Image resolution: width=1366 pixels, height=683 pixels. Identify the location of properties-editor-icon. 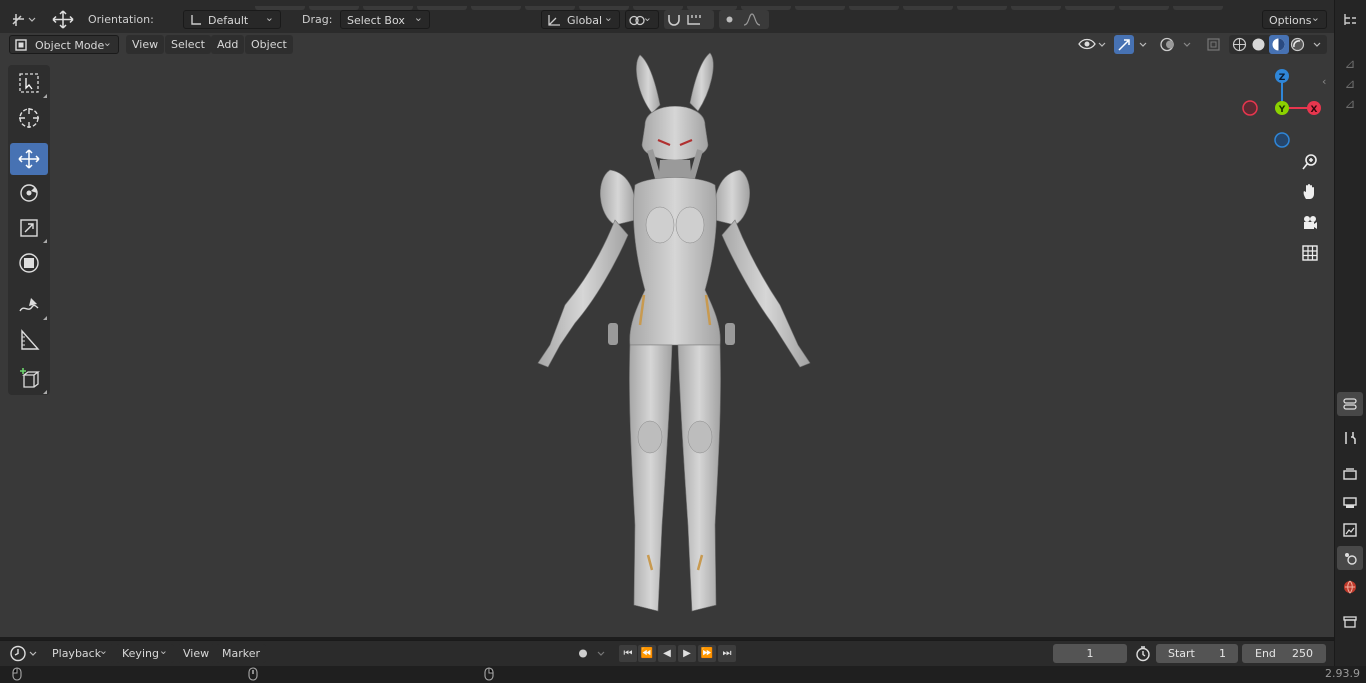
(1350, 404).